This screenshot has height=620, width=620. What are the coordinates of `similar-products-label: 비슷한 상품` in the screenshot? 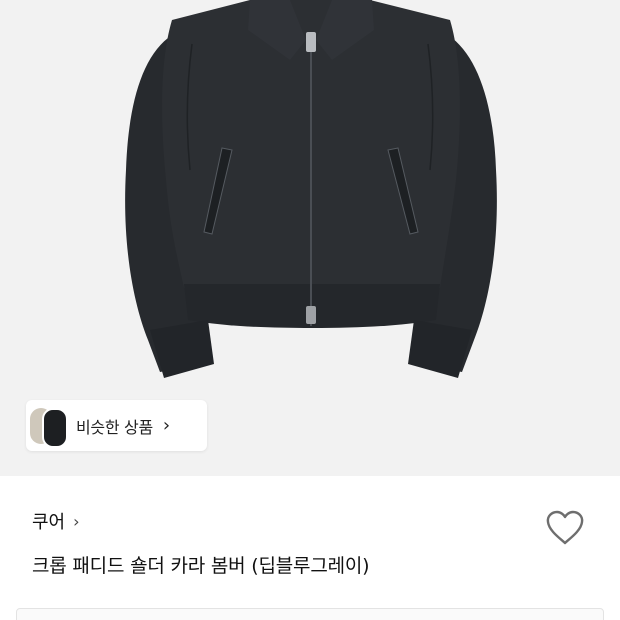 It's located at (114, 427).